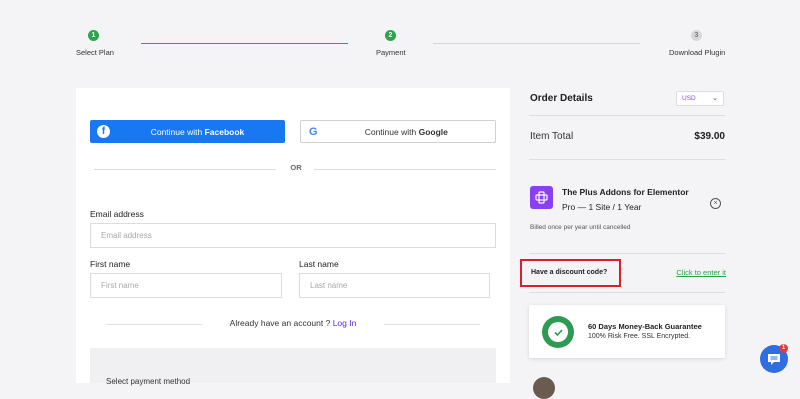 This screenshot has width=800, height=399. Describe the element at coordinates (697, 52) in the screenshot. I see `step-3-label: Download Plugin` at that location.